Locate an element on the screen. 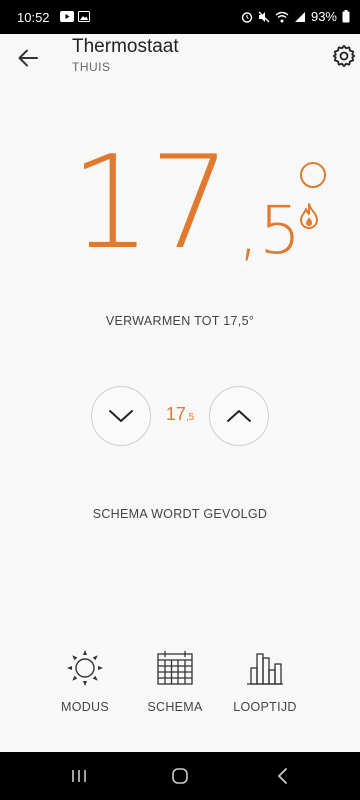 The image size is (360, 800). system-navigation-bar is located at coordinates (180, 776).